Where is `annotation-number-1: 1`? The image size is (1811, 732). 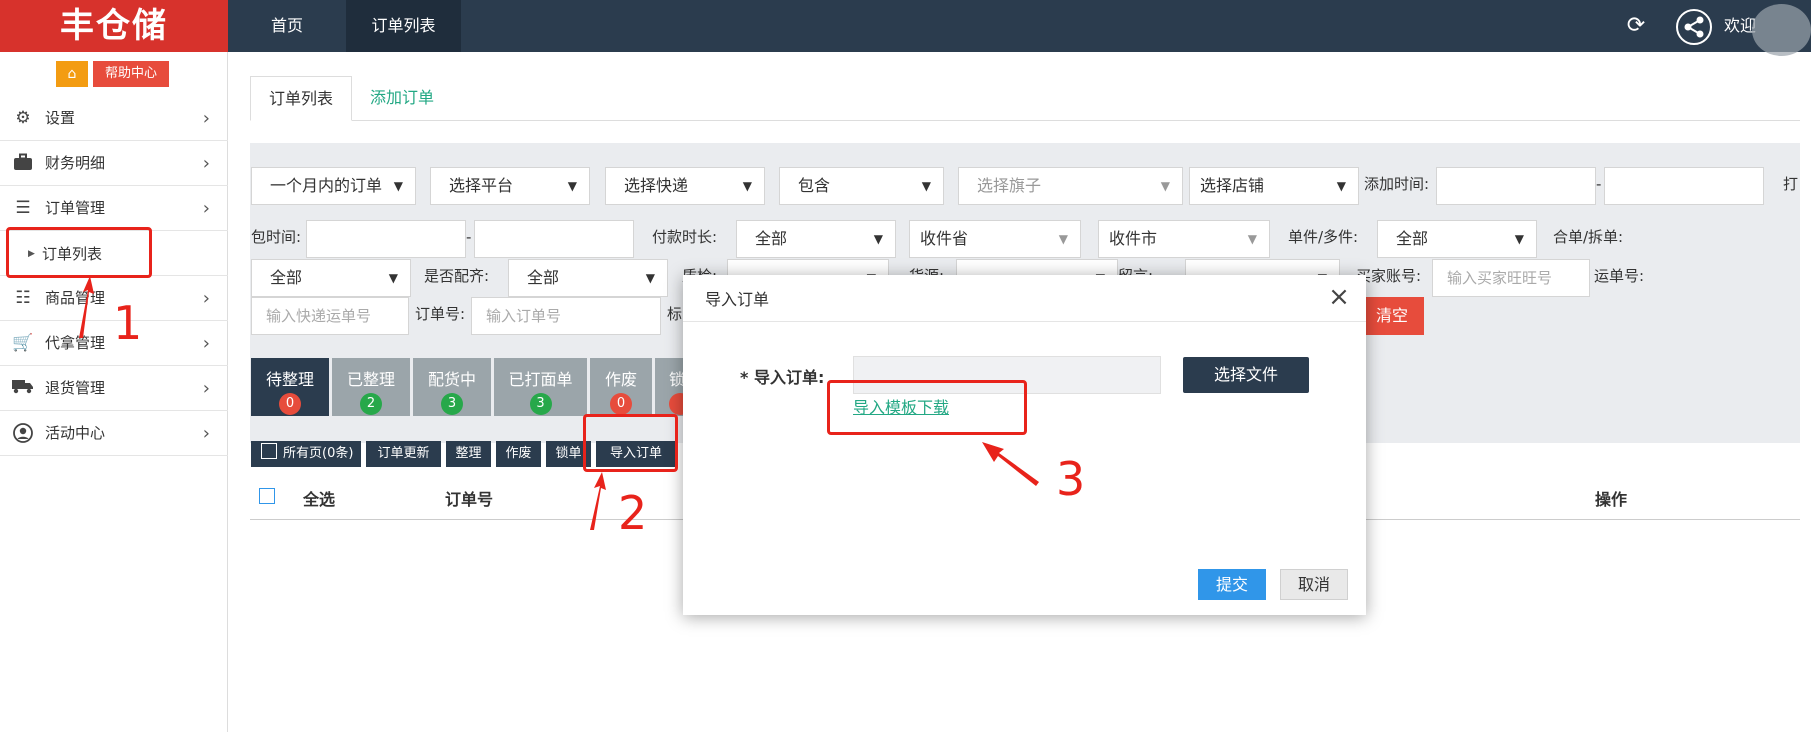
annotation-number-1: 1 is located at coordinates (128, 323).